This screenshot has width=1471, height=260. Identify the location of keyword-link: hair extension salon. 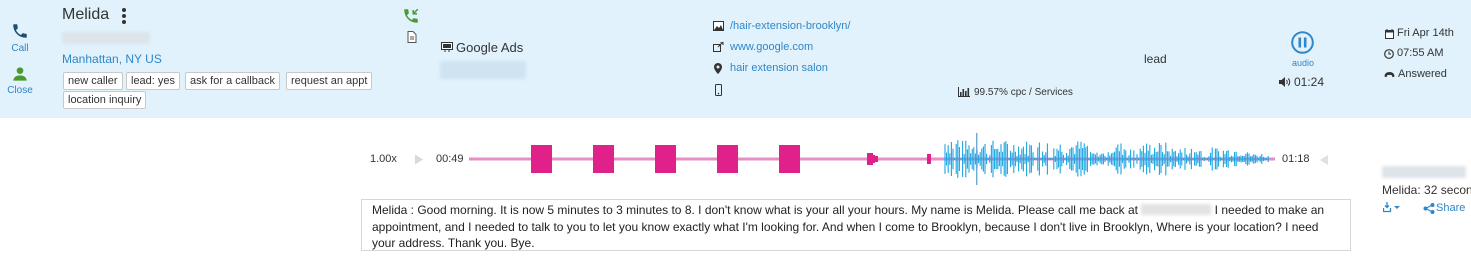
(779, 68).